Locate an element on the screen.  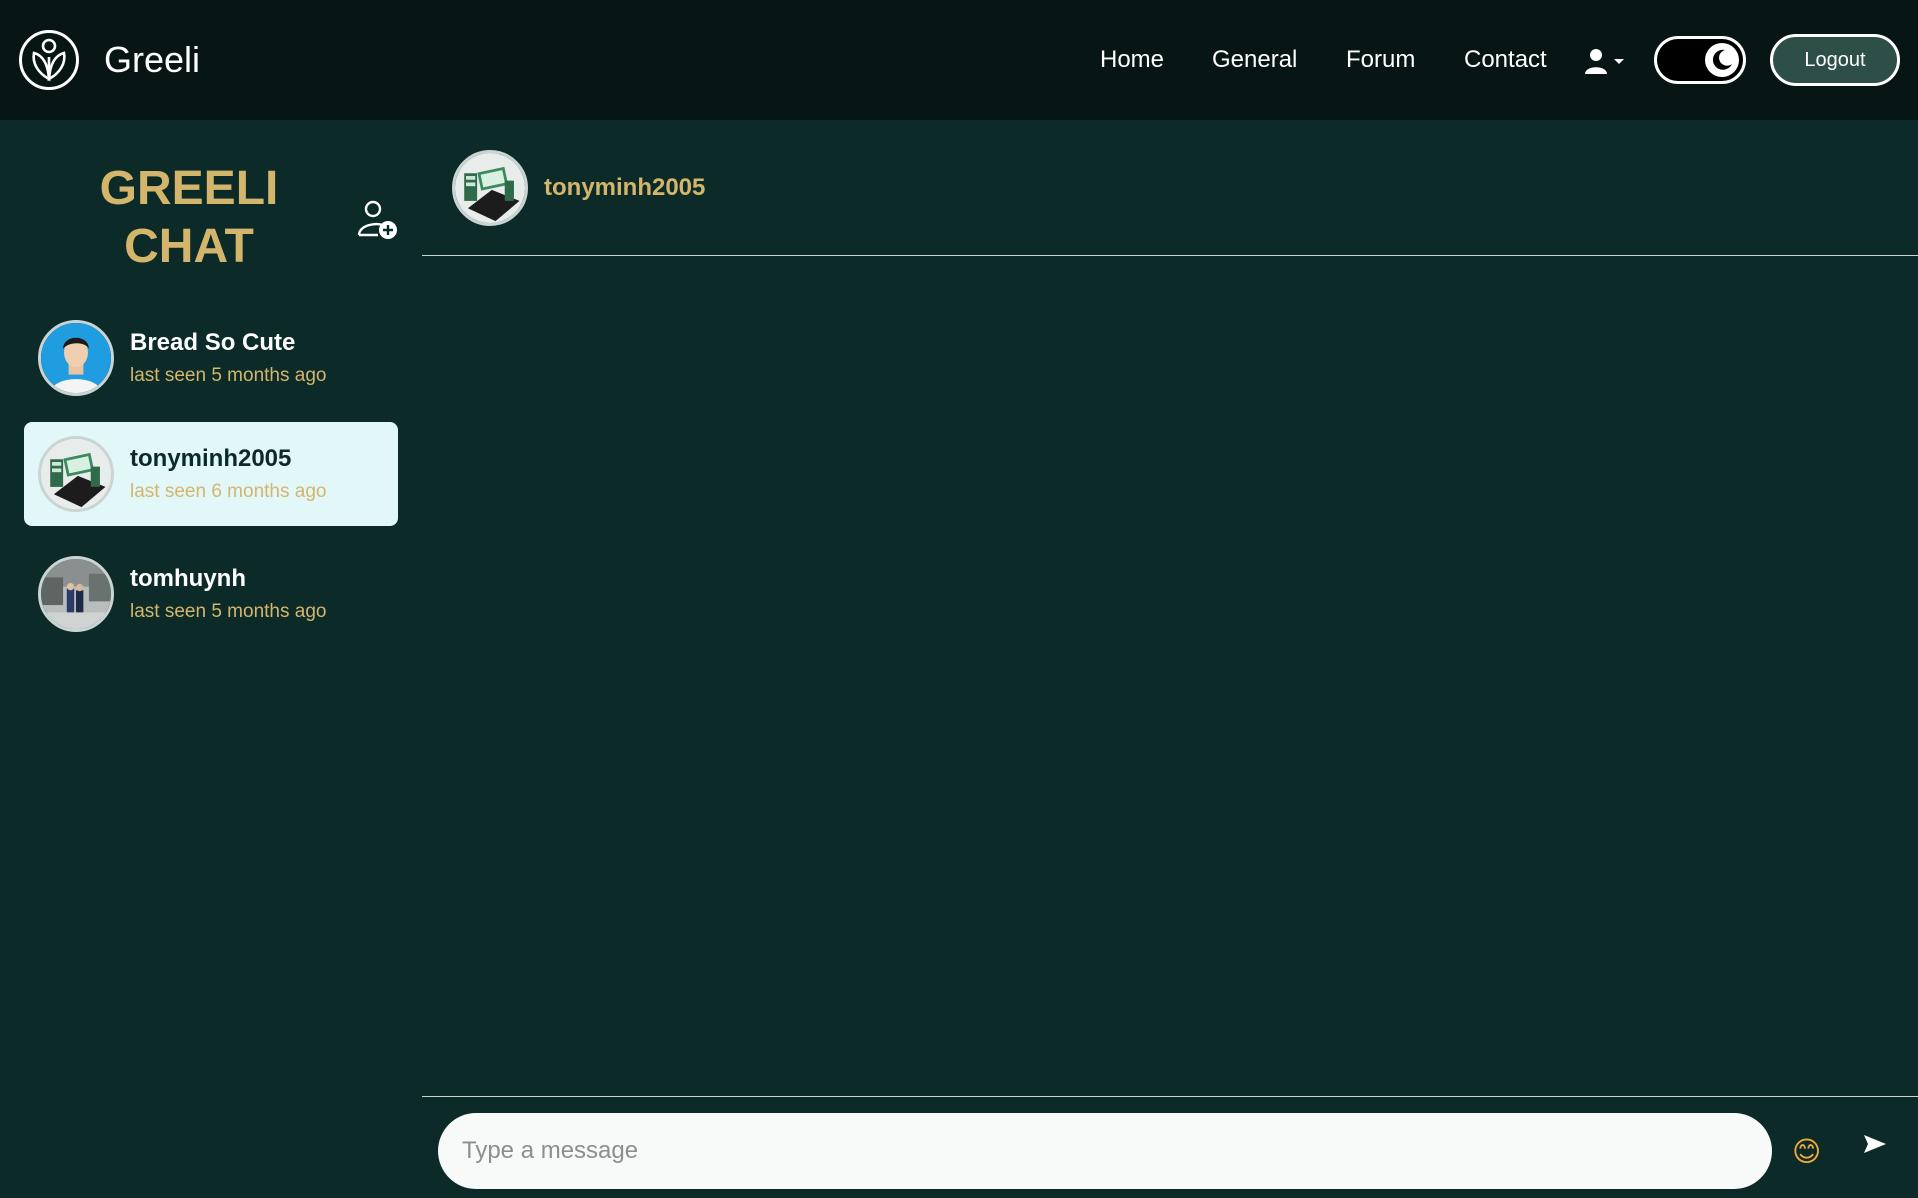
toggle-knob is located at coordinates (1722, 60).